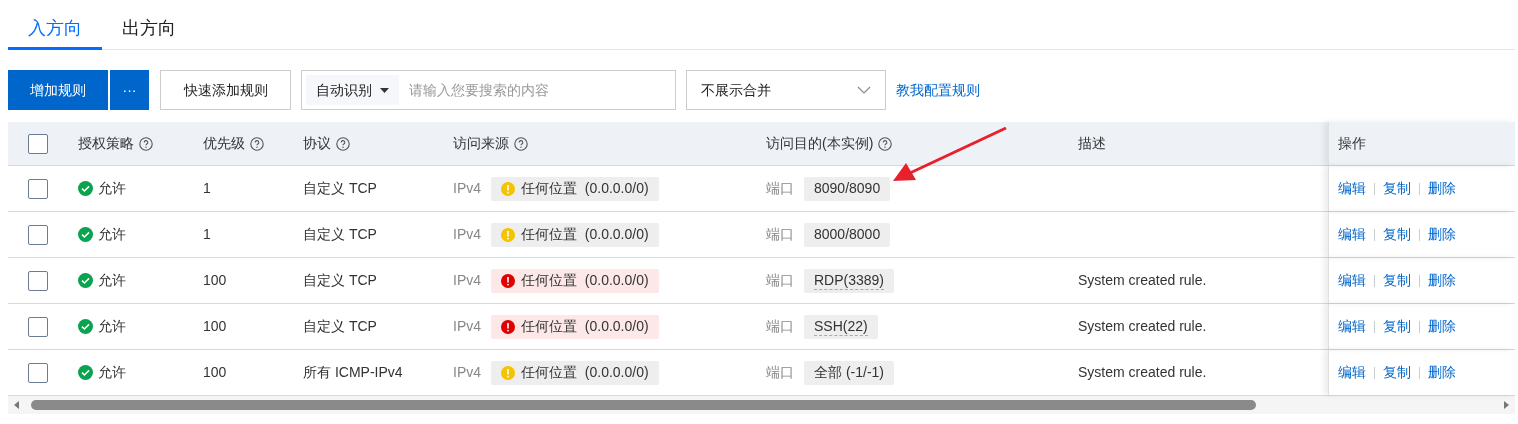 The image size is (1518, 424). What do you see at coordinates (938, 90) in the screenshot?
I see `help-link: 教我配置规则` at bounding box center [938, 90].